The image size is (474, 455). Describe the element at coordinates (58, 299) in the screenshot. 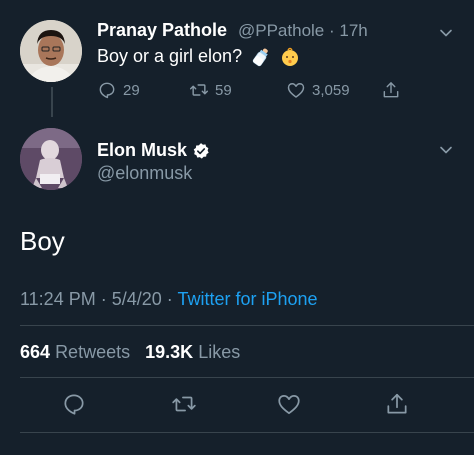

I see `tweet-time: 11:24 PM` at that location.